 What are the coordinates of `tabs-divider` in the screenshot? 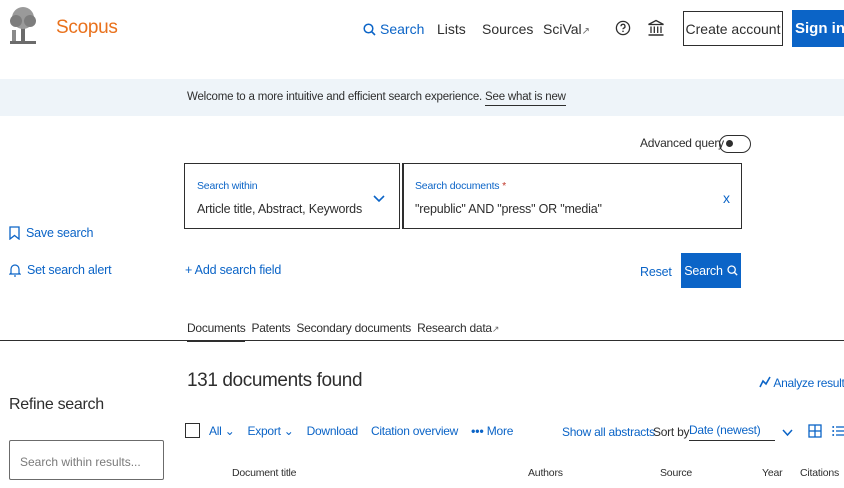 It's located at (422, 340).